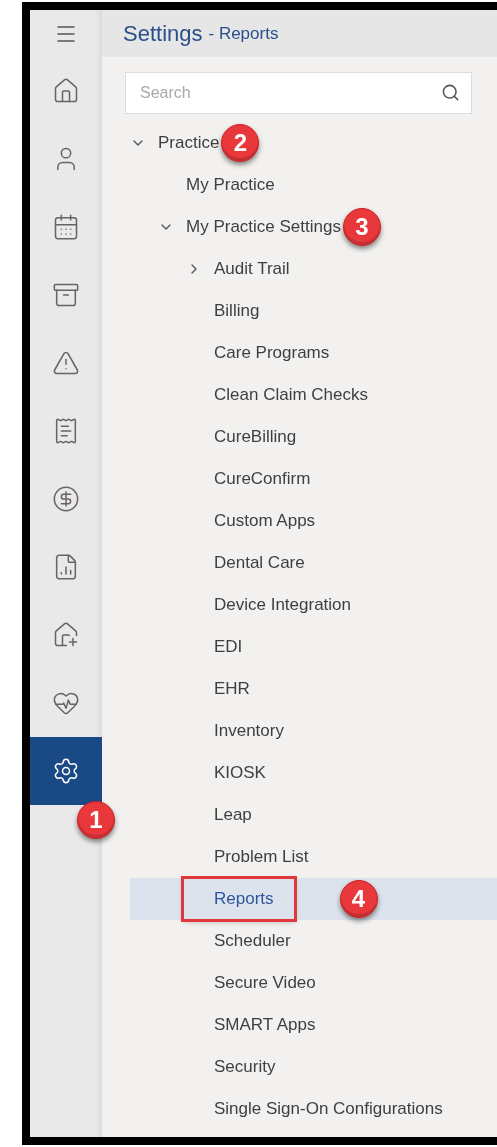  Describe the element at coordinates (361, 227) in the screenshot. I see `callout-badge: 3` at that location.